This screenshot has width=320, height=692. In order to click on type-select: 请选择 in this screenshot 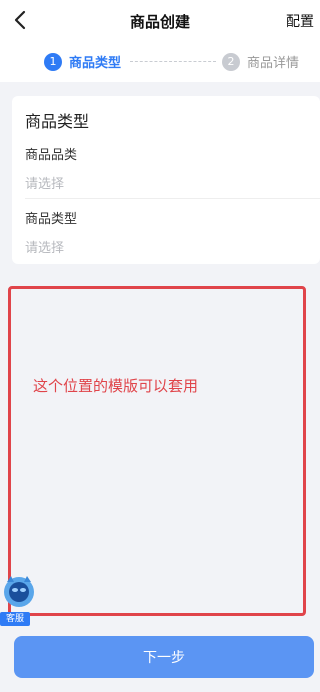, I will do `click(172, 246)`.